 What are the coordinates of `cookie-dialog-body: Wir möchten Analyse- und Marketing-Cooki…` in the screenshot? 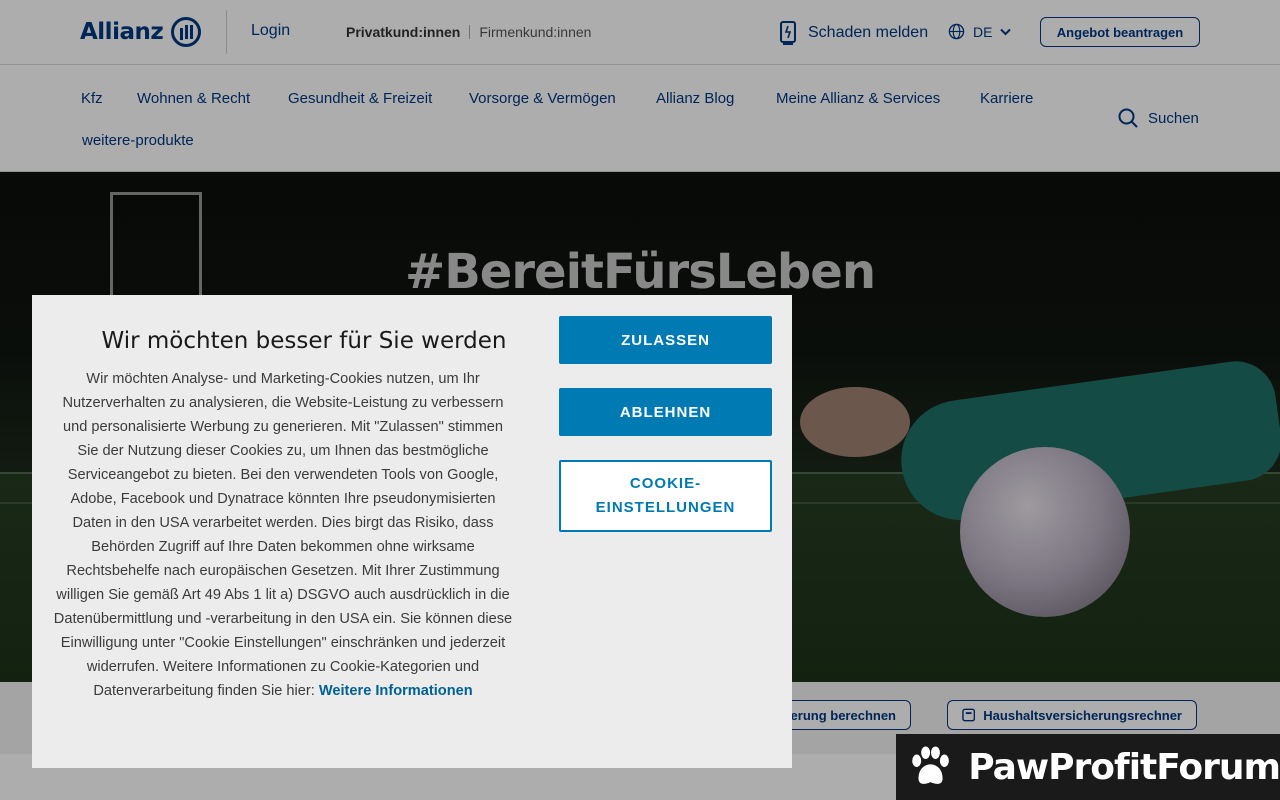 It's located at (283, 535).